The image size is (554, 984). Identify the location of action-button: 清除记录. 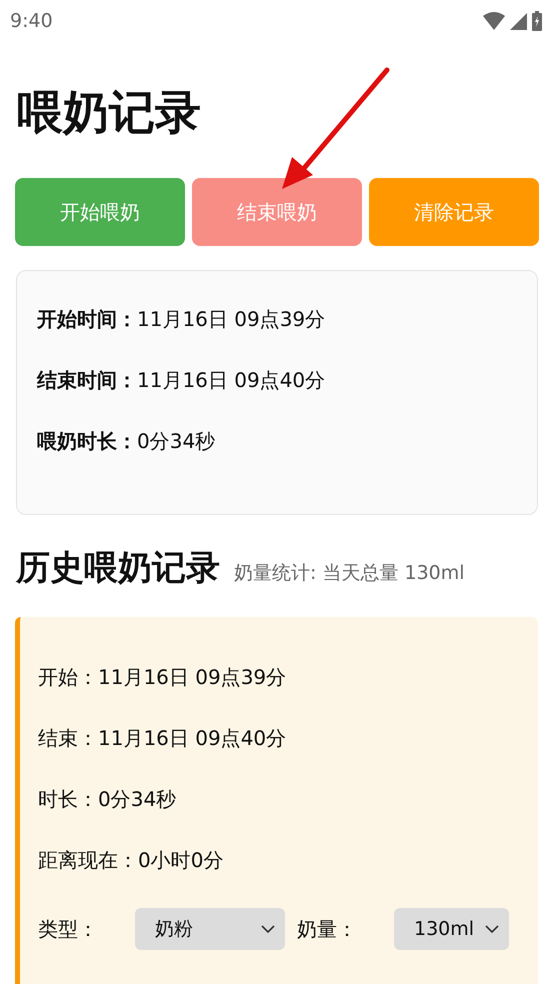
(454, 212).